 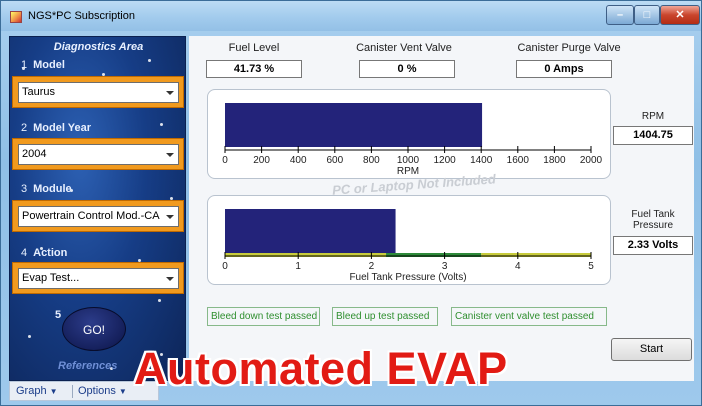 I want to click on rpm-tick-label: 0, so click(x=225, y=160).